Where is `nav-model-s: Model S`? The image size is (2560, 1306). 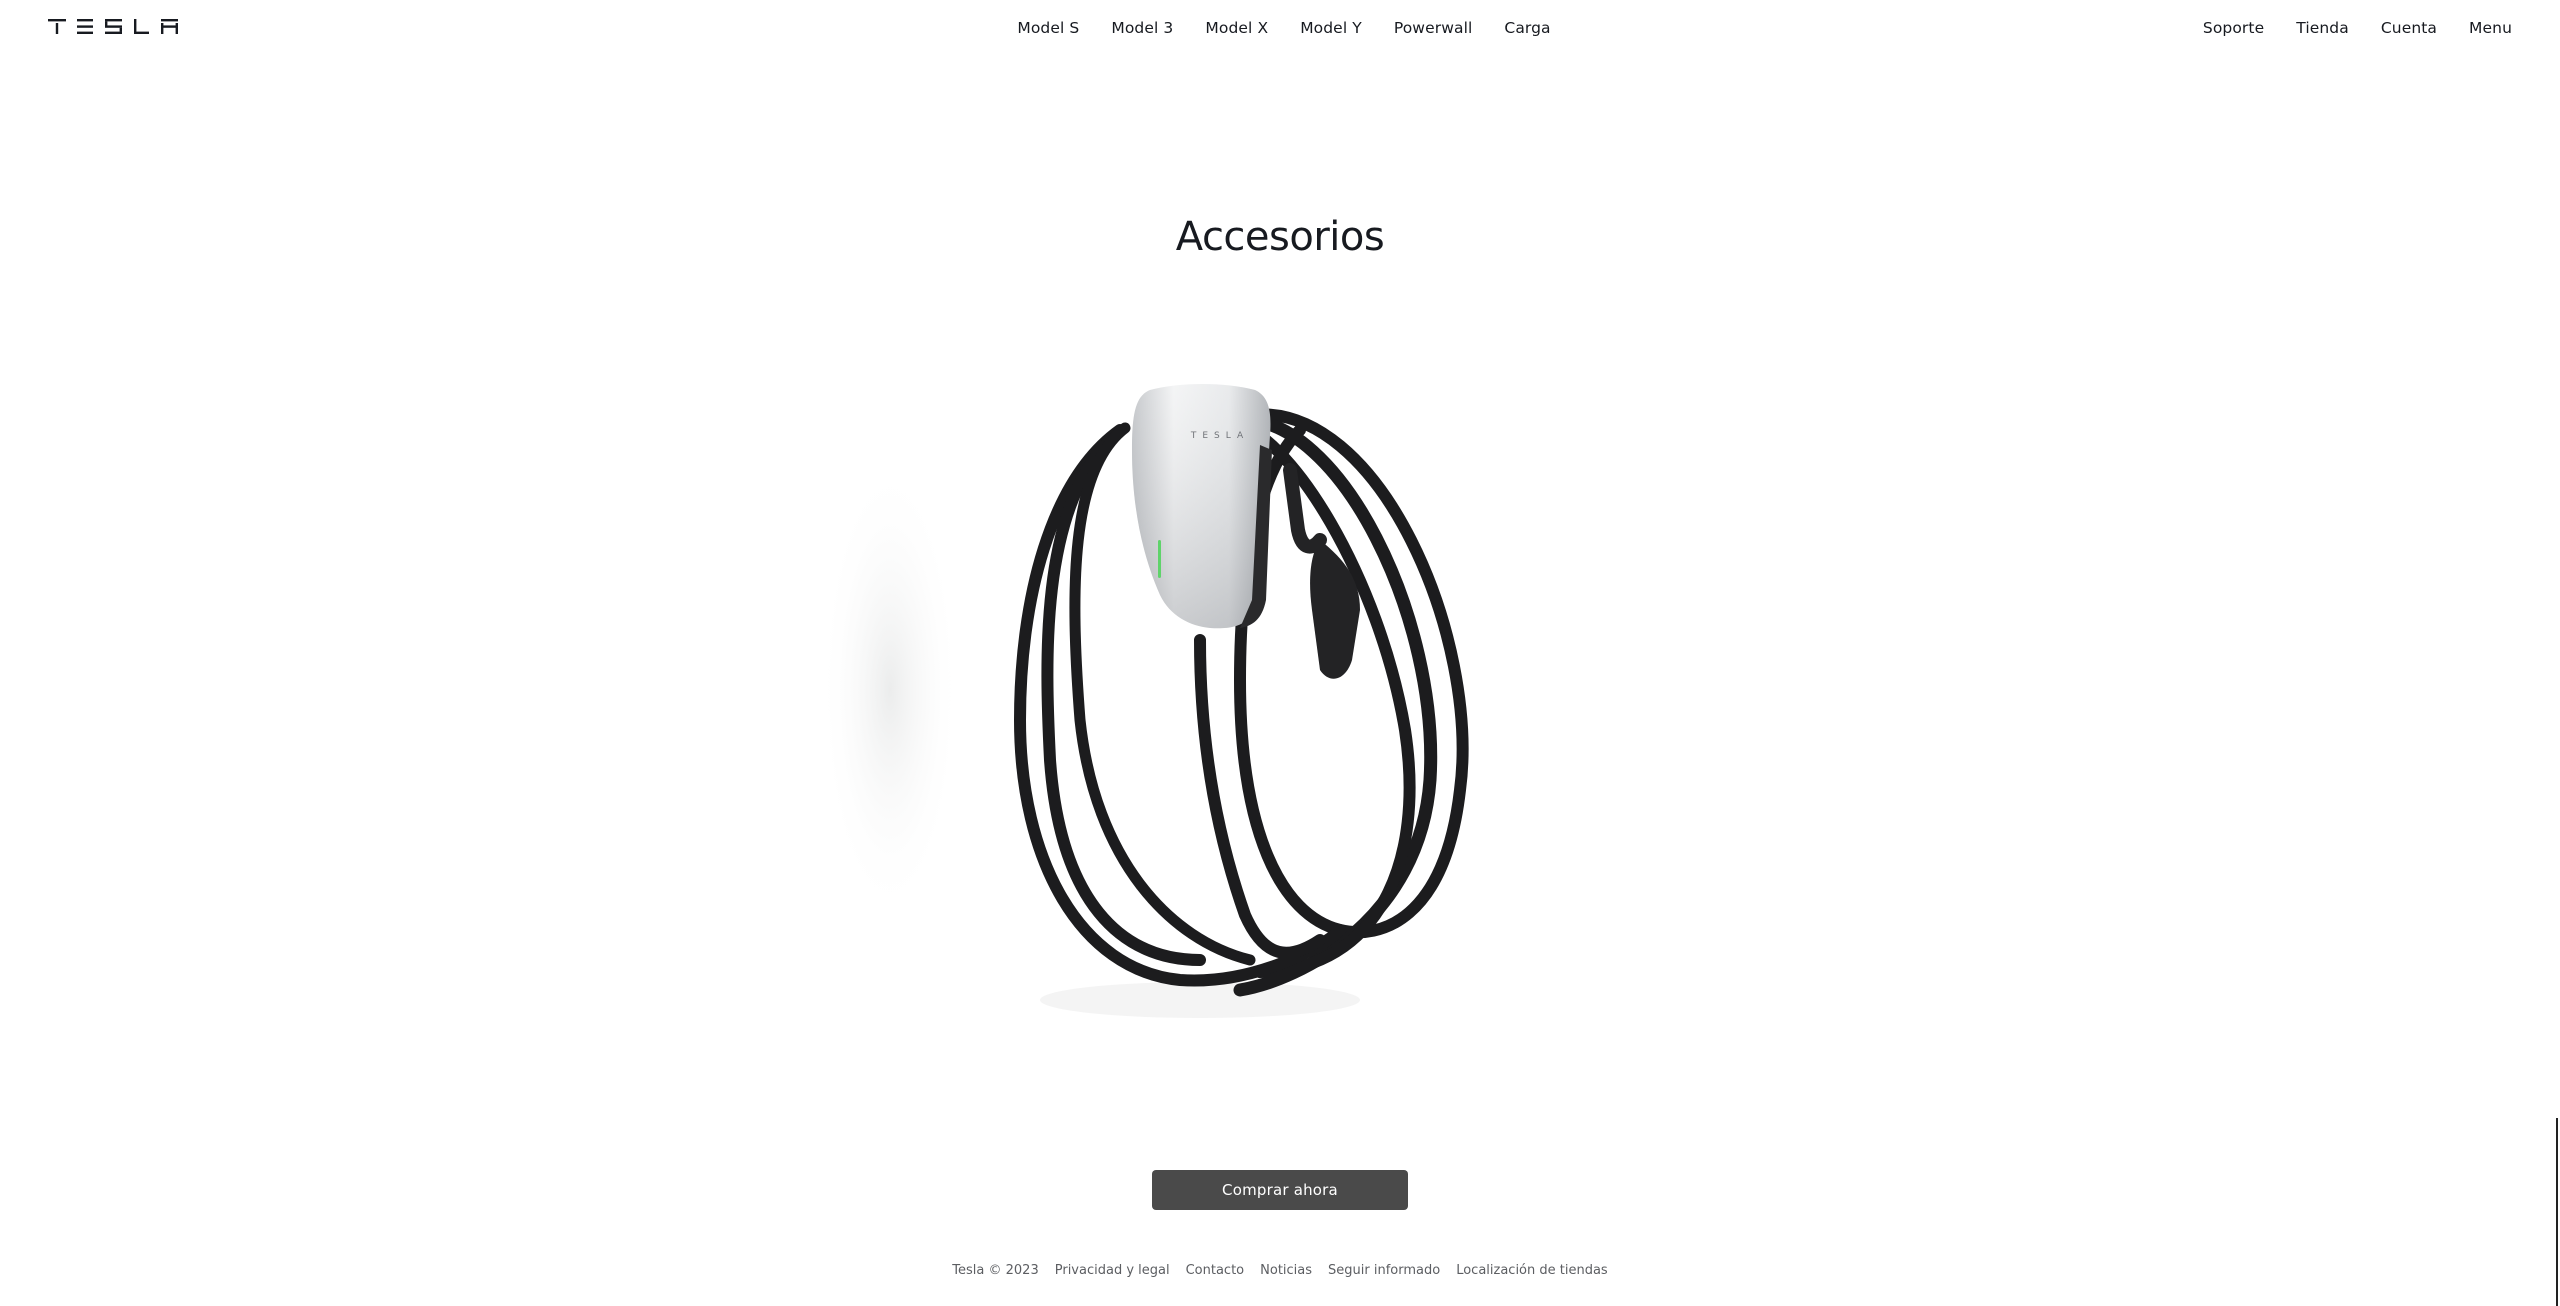
nav-model-s: Model S is located at coordinates (1048, 28).